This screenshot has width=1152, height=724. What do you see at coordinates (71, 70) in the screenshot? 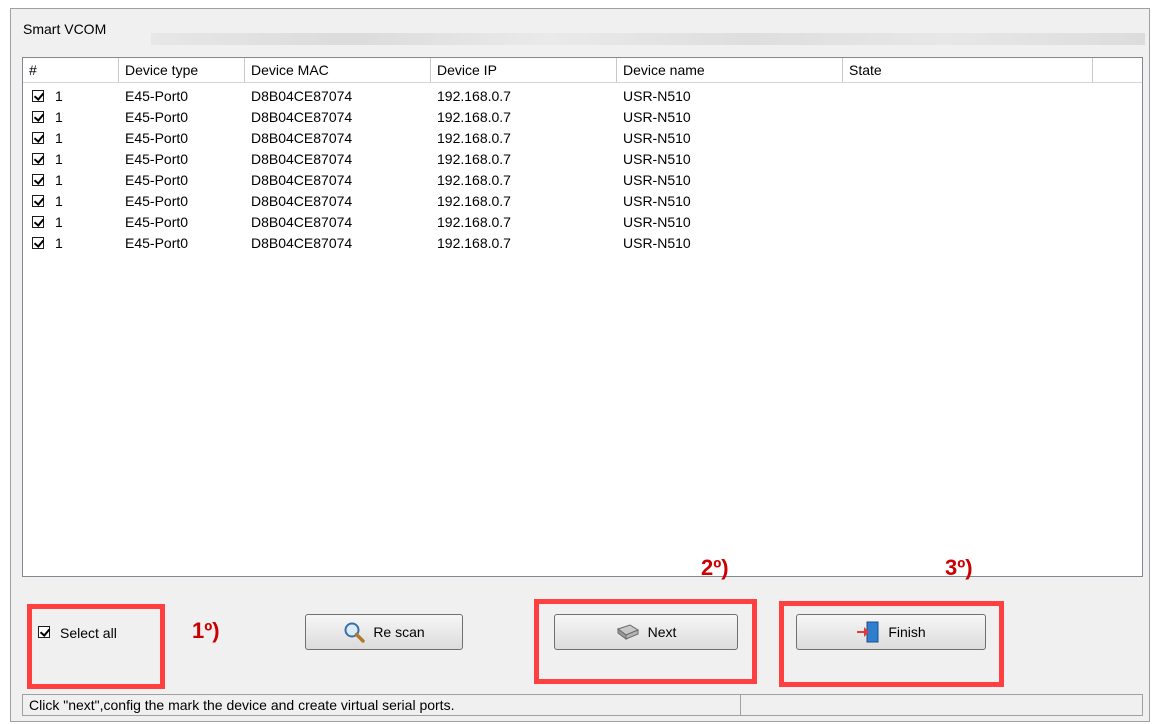
I see `column-header-number: #` at bounding box center [71, 70].